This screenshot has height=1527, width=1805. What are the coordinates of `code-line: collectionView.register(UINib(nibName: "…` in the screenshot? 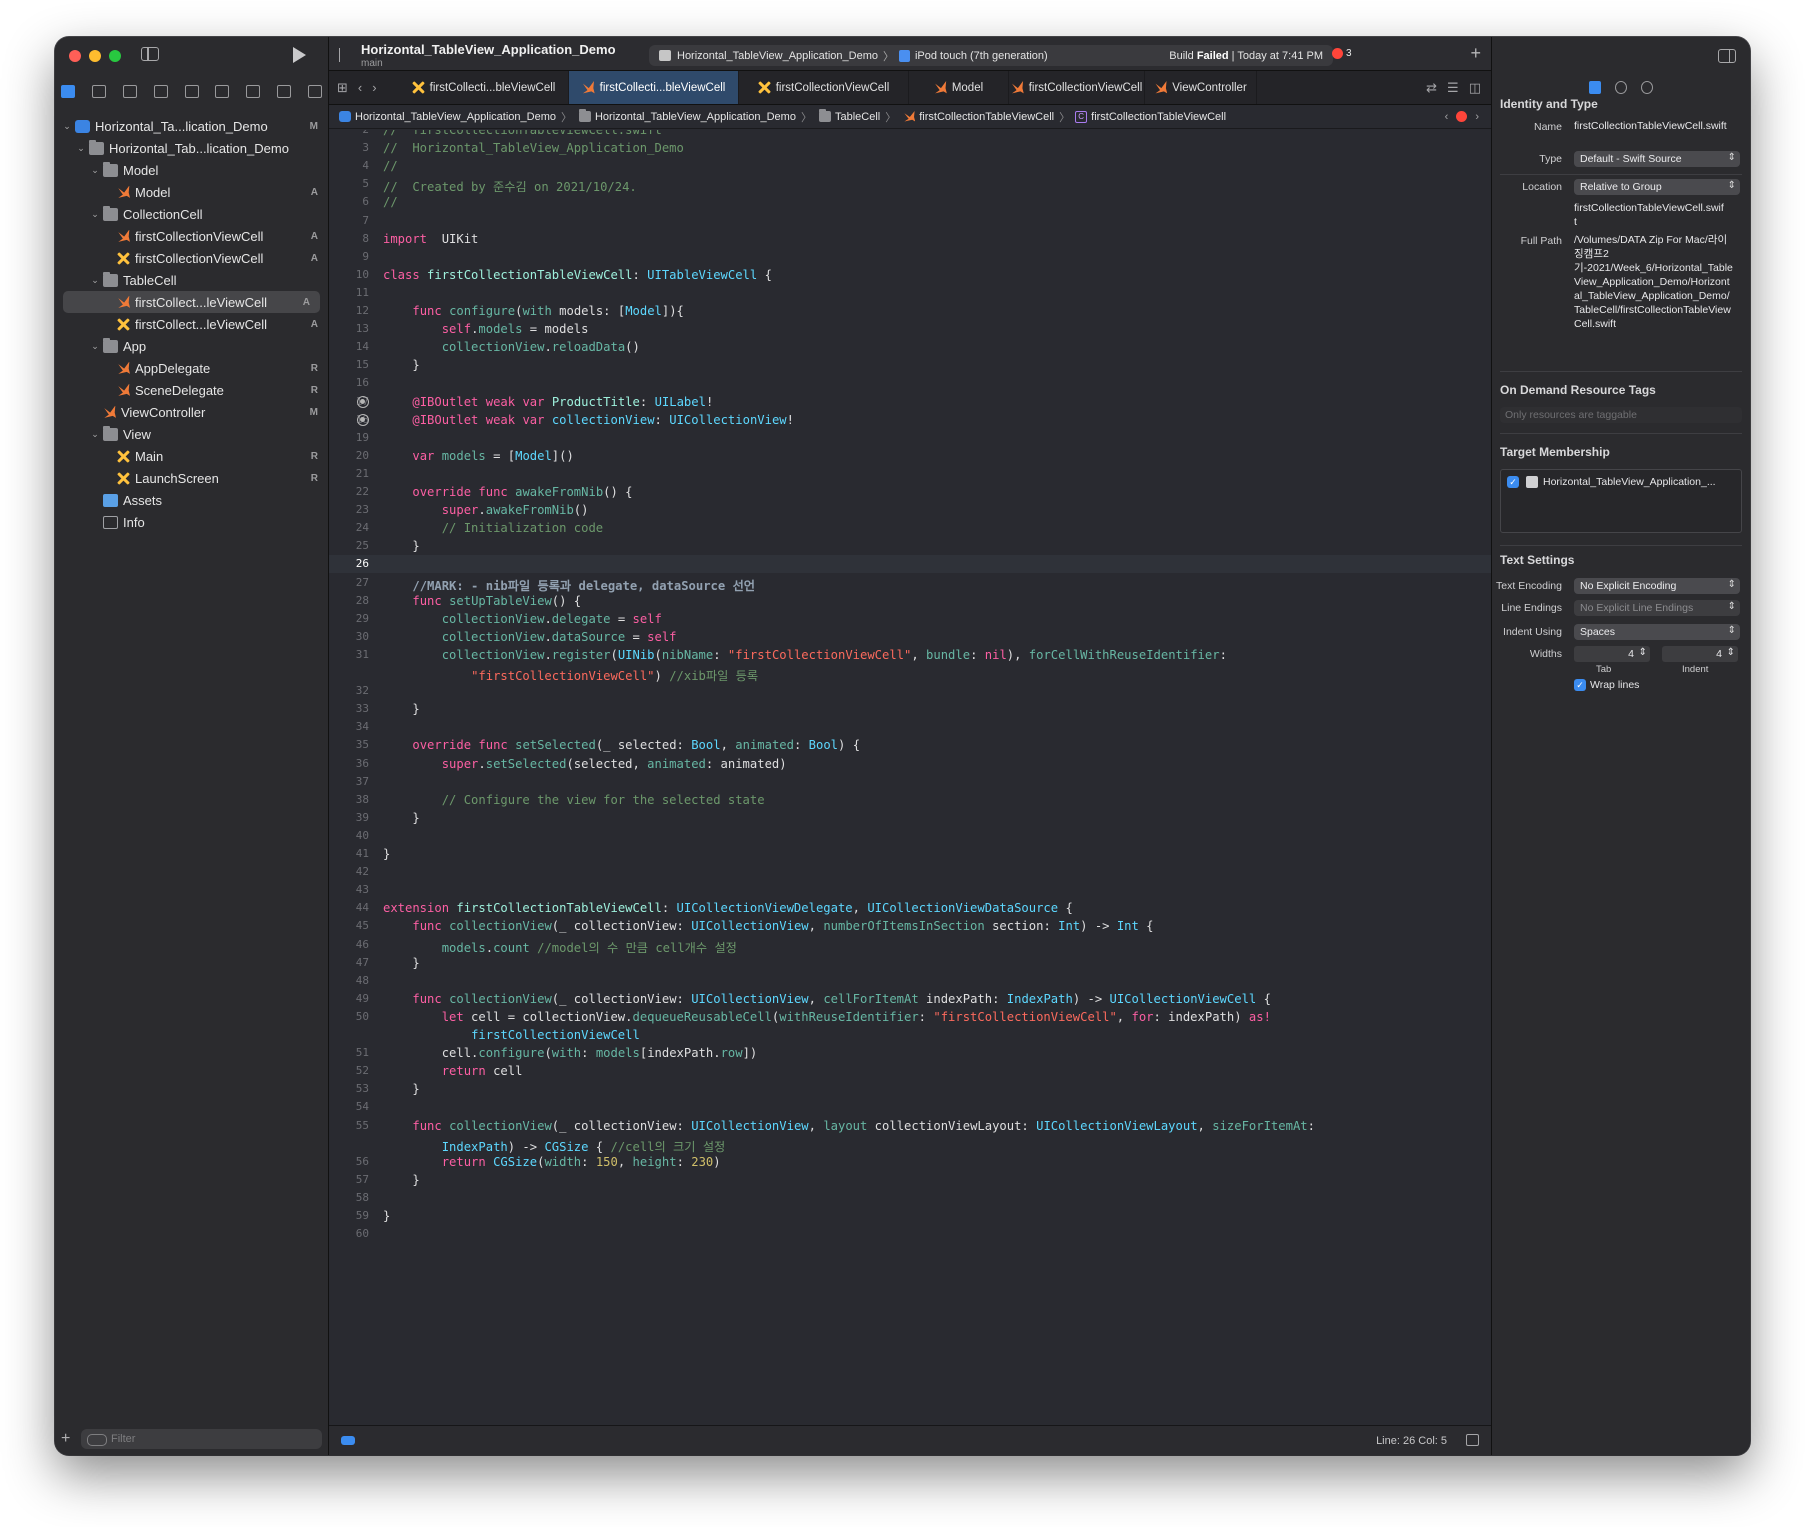 It's located at (805, 655).